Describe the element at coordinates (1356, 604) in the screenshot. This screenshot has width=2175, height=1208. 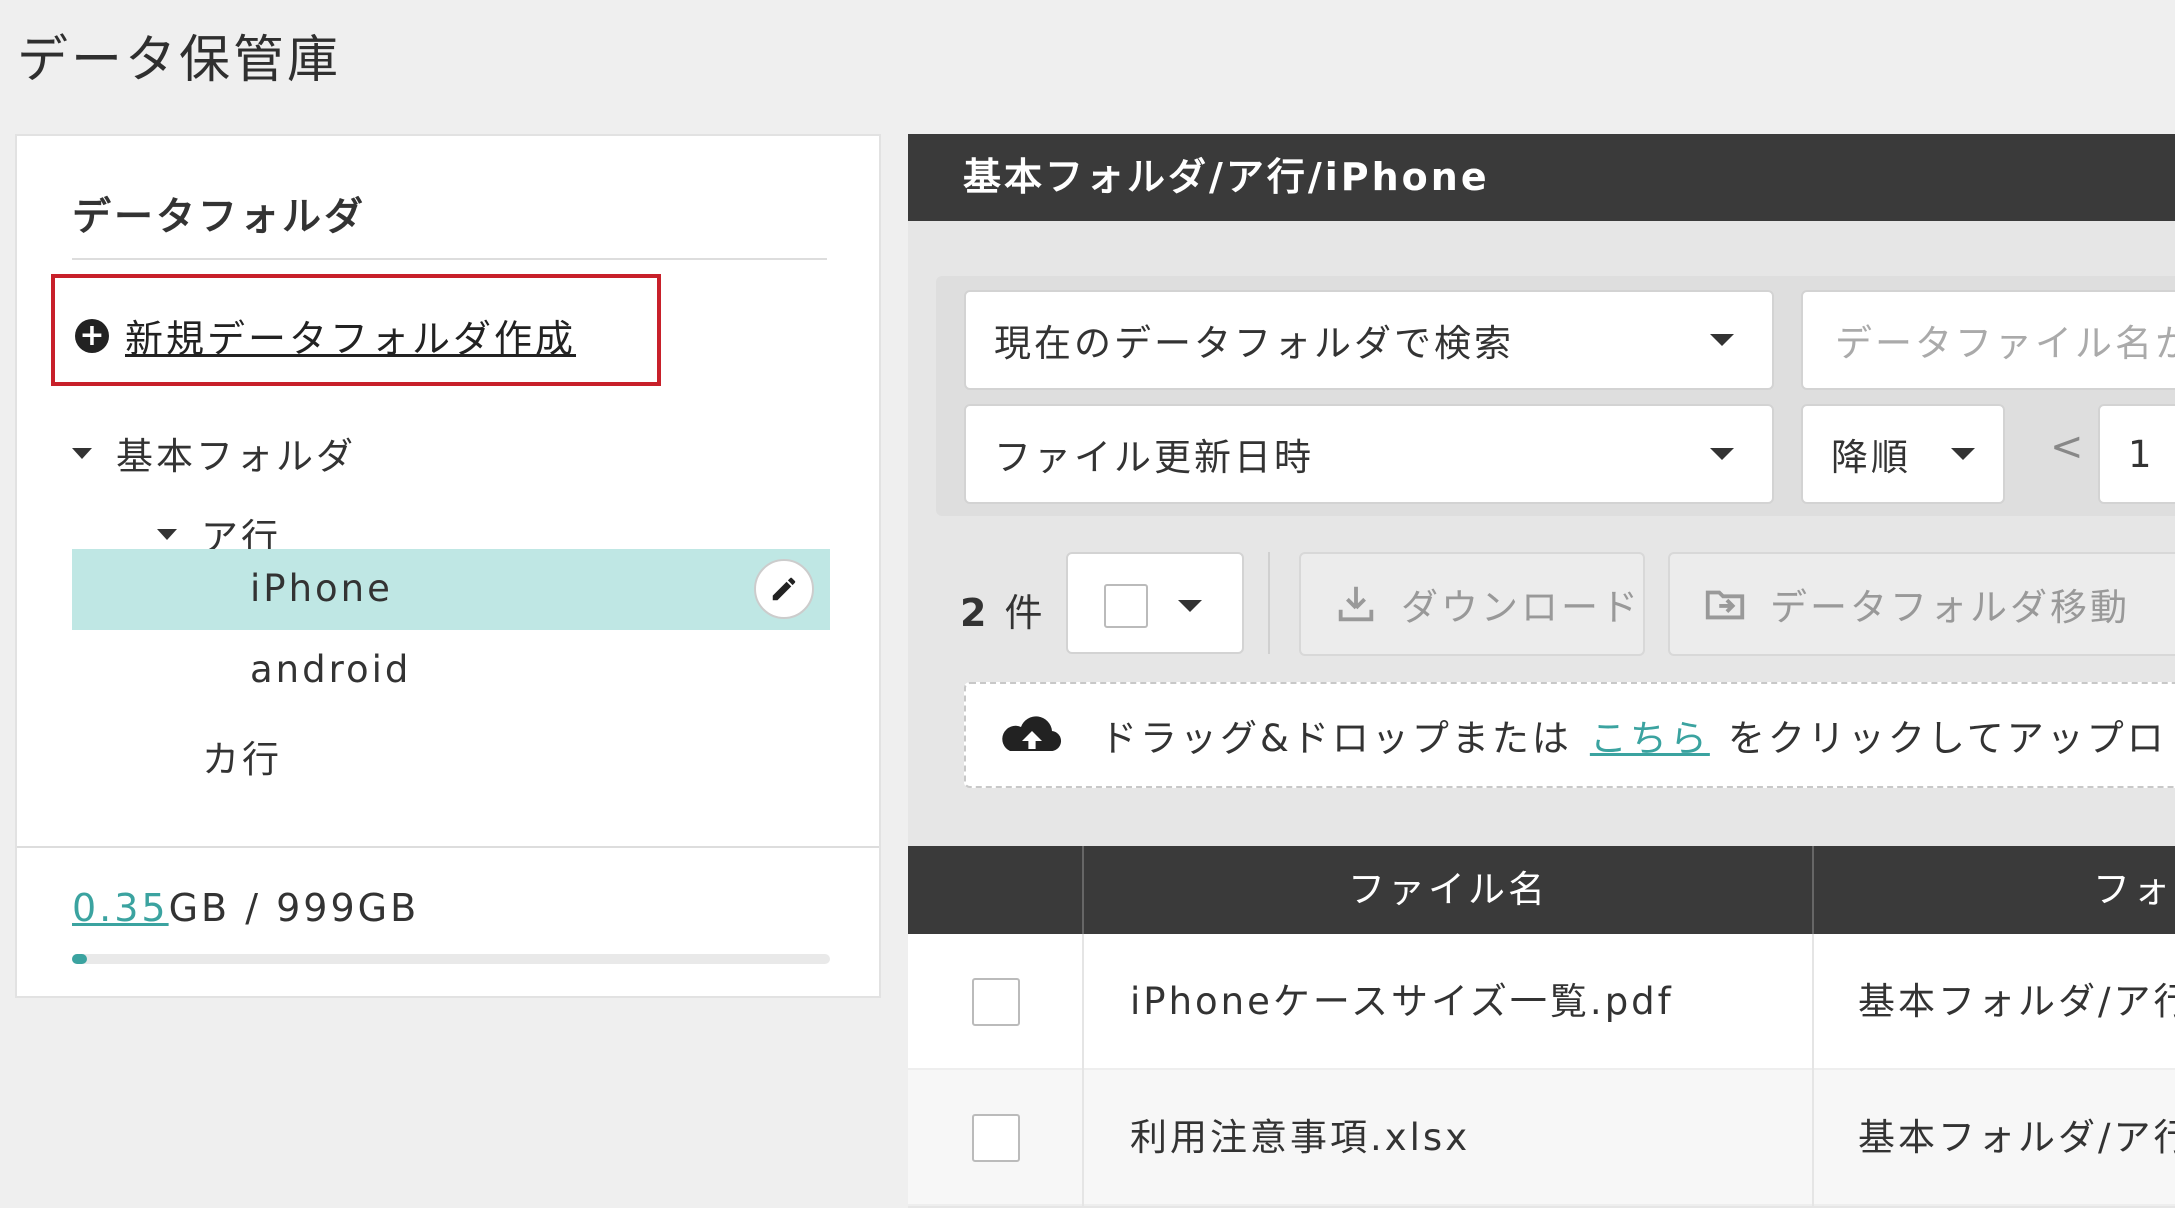
I see `download-icon` at that location.